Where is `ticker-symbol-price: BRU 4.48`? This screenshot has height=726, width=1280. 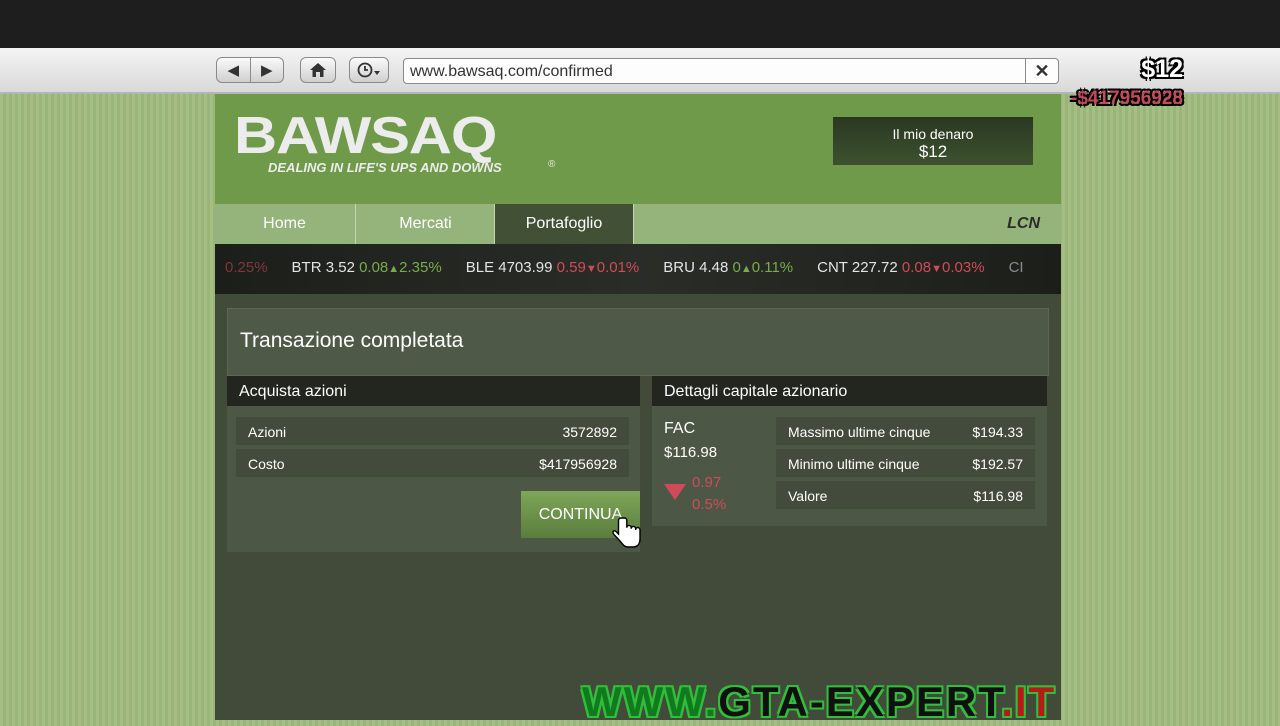
ticker-symbol-price: BRU 4.48 is located at coordinates (698, 267).